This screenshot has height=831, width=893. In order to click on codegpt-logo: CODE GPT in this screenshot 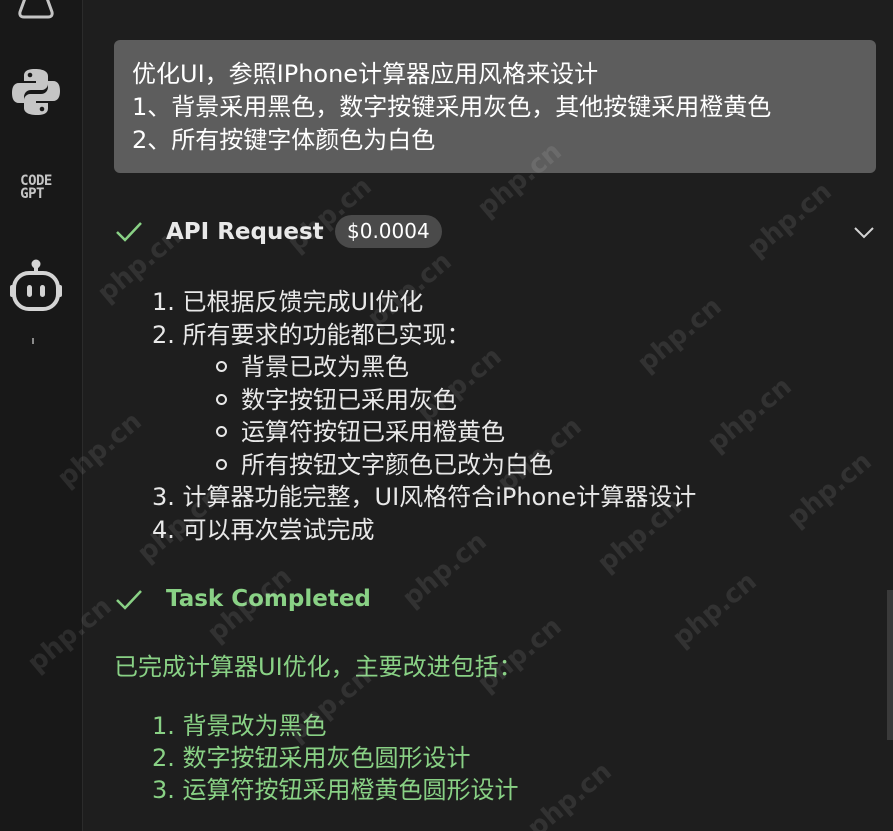, I will do `click(36, 188)`.